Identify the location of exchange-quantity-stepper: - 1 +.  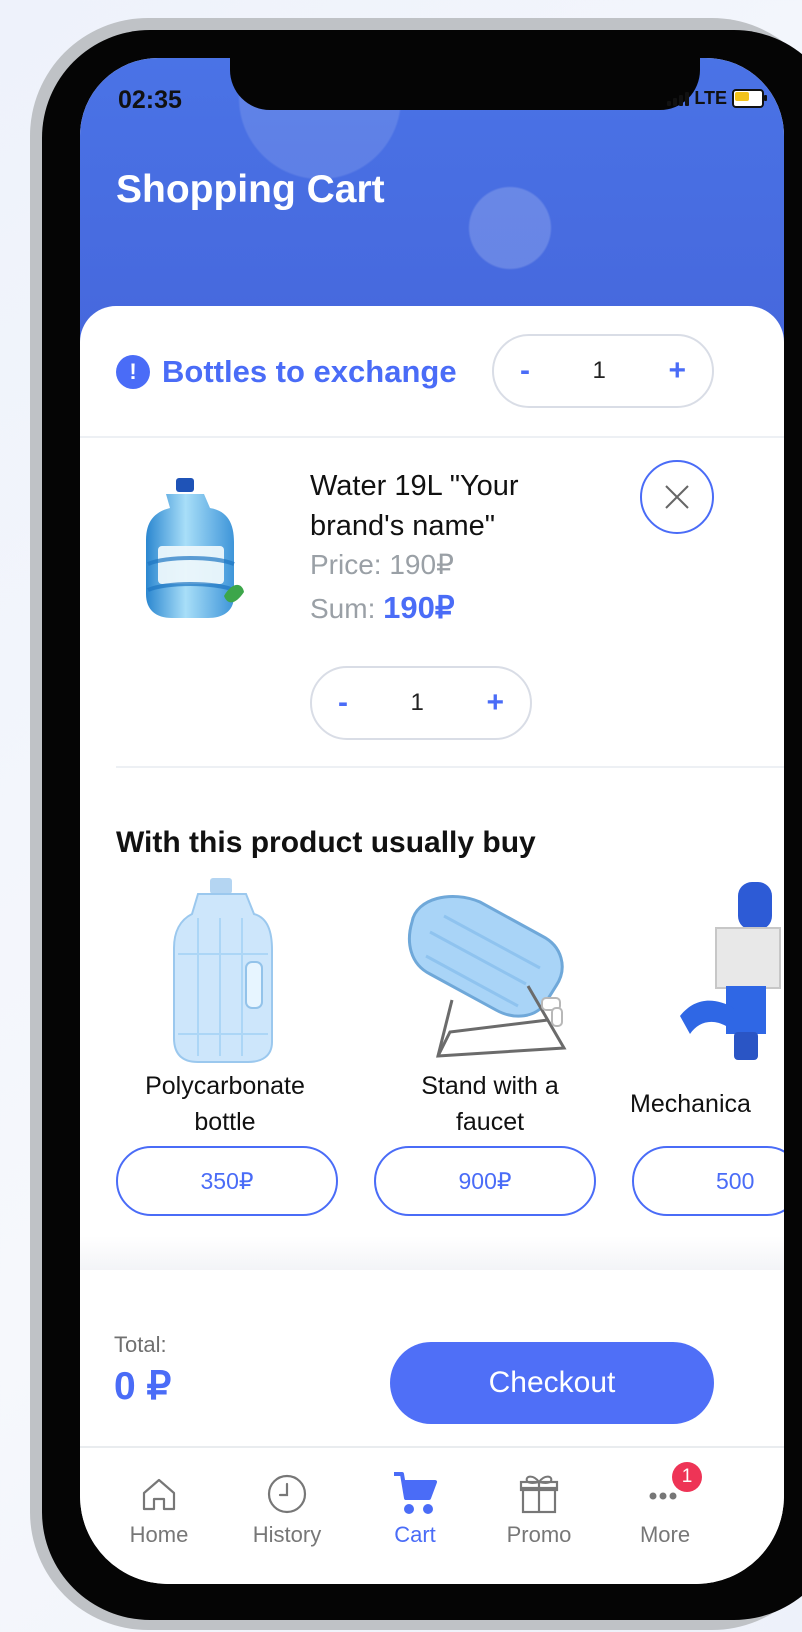
(603, 371).